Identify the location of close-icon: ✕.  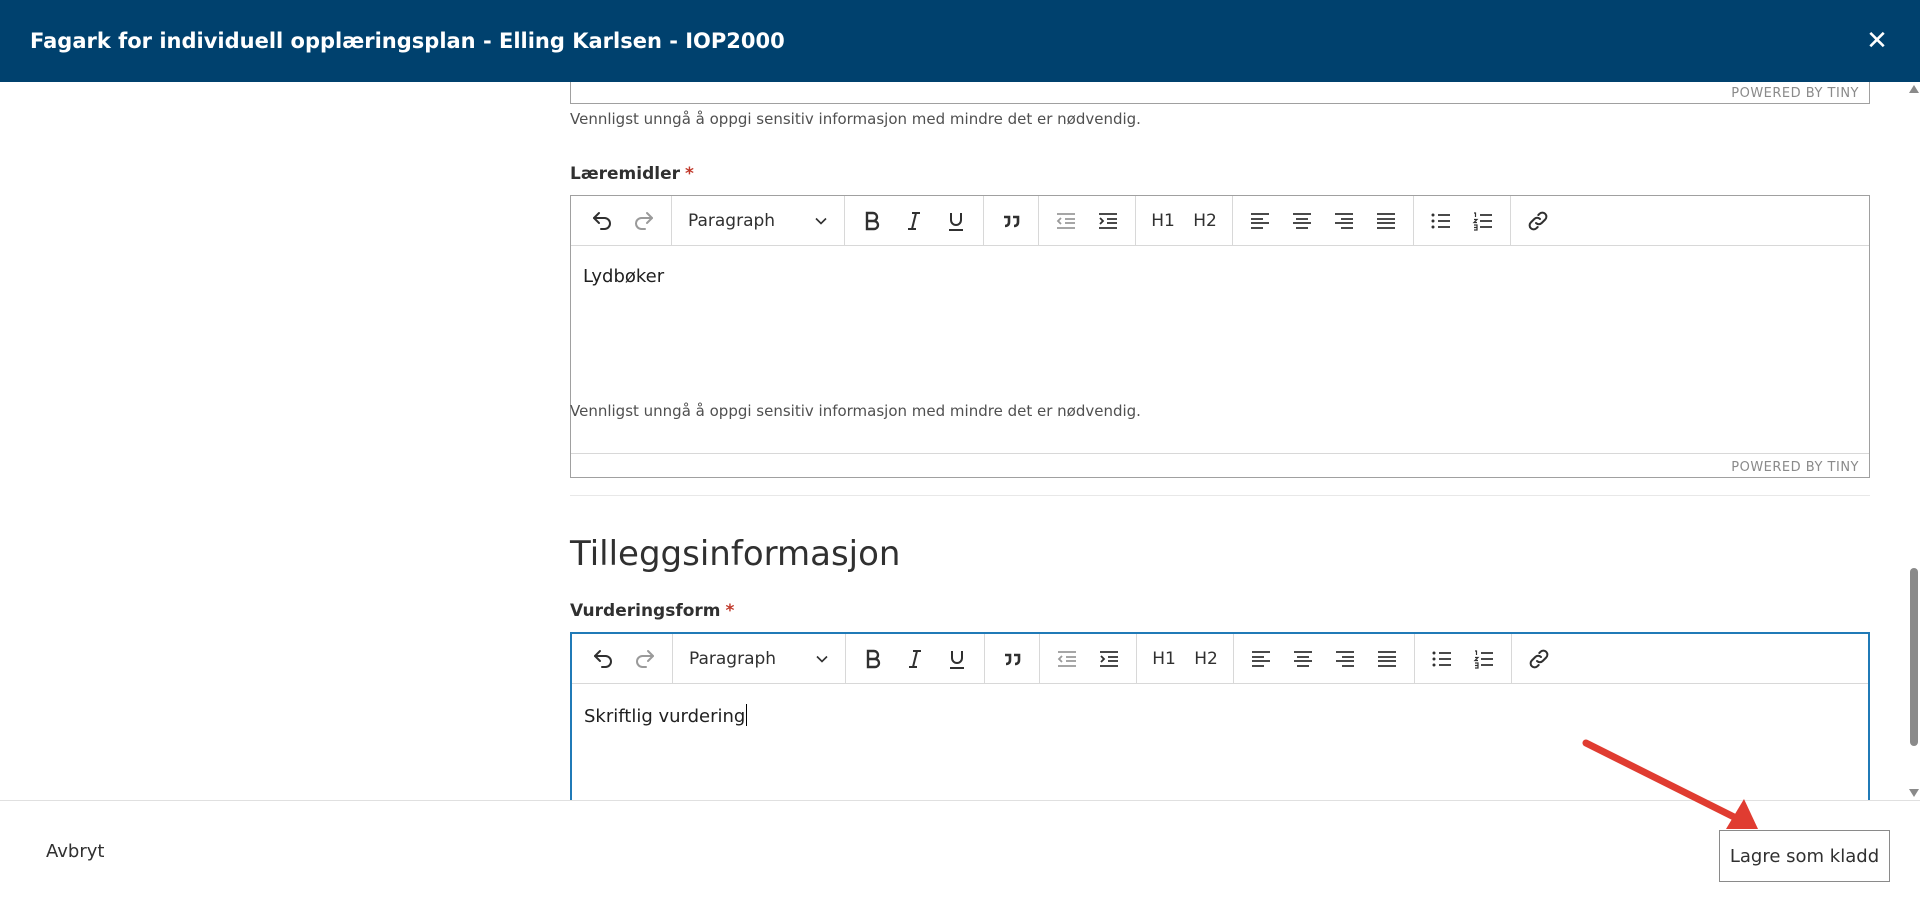
(1877, 41).